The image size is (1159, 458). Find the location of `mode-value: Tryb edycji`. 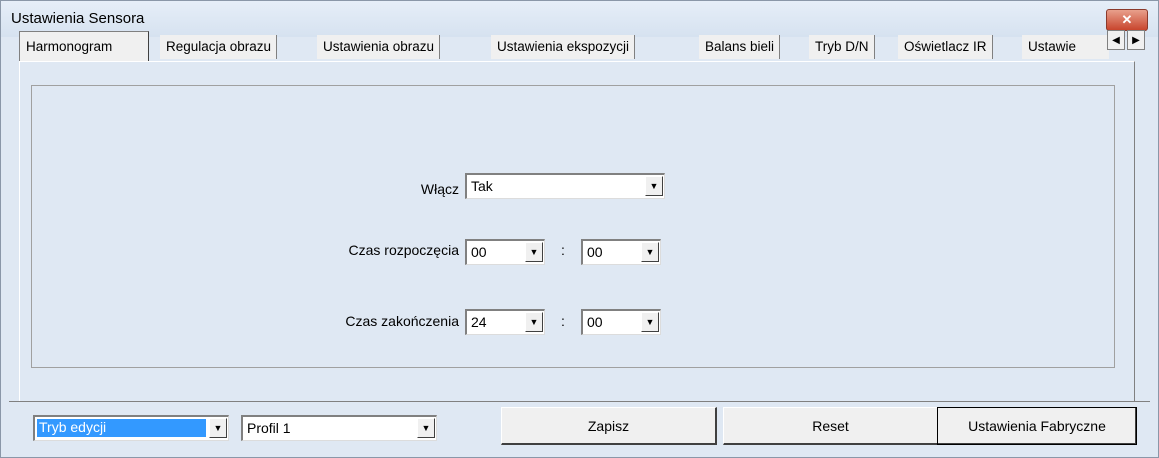

mode-value: Tryb edycji is located at coordinates (121, 428).